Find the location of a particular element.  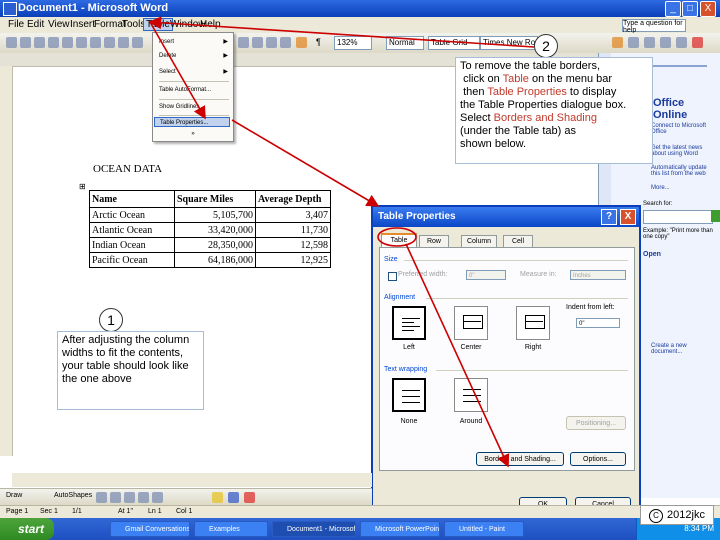

drawing-icon is located at coordinates (285, 42).